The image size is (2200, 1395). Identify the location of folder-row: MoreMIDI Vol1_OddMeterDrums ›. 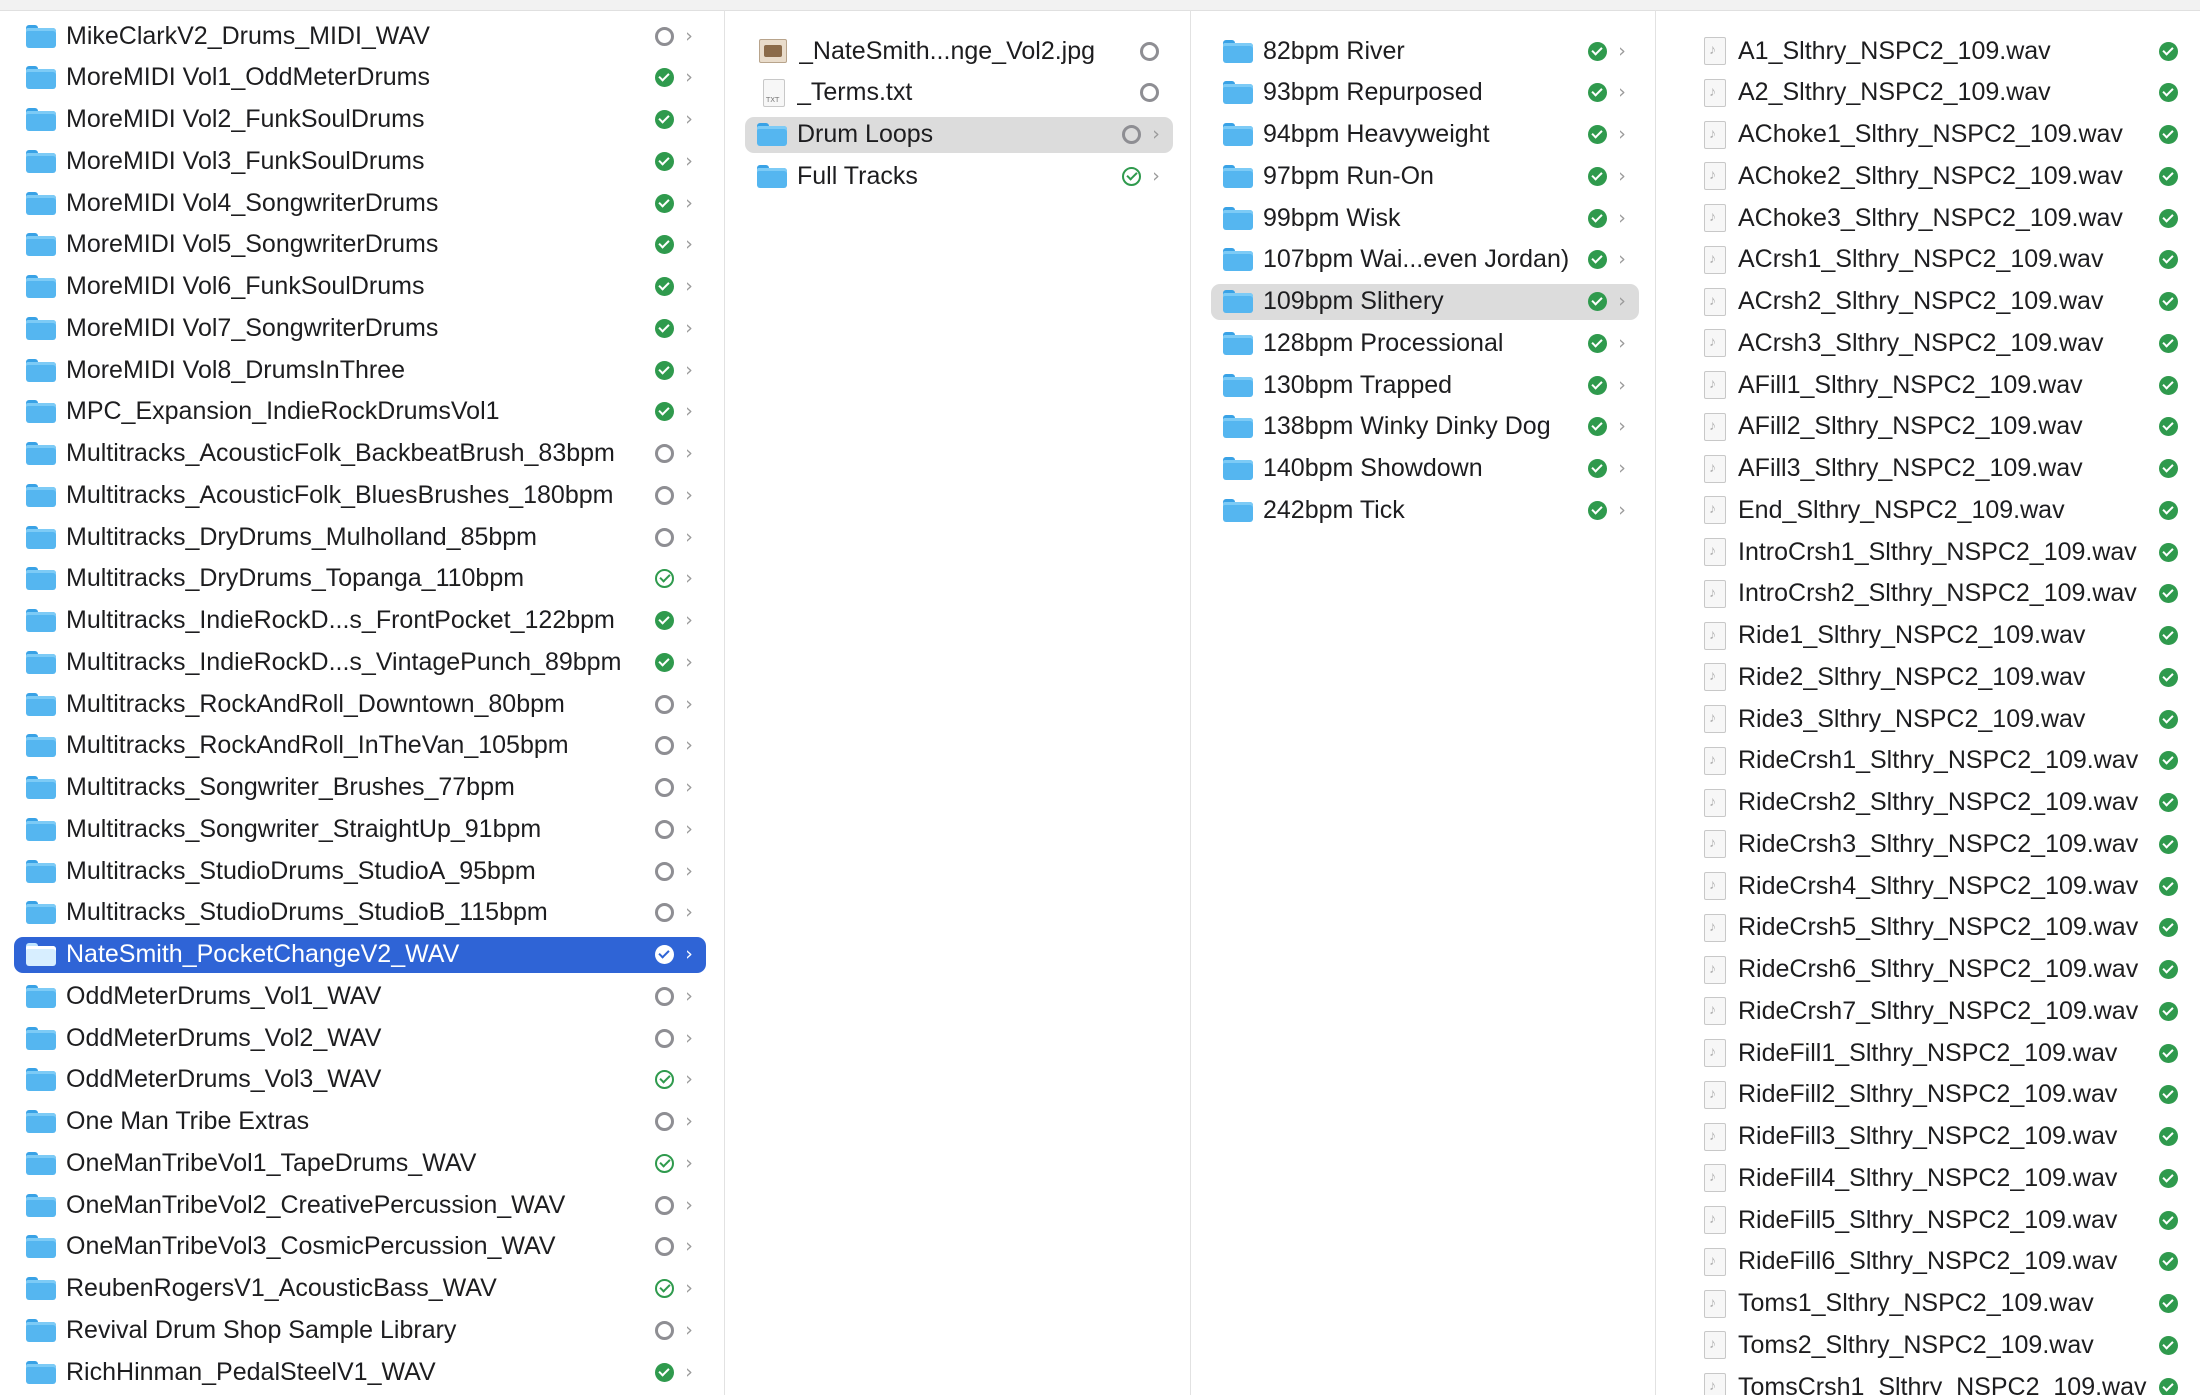
(360, 78).